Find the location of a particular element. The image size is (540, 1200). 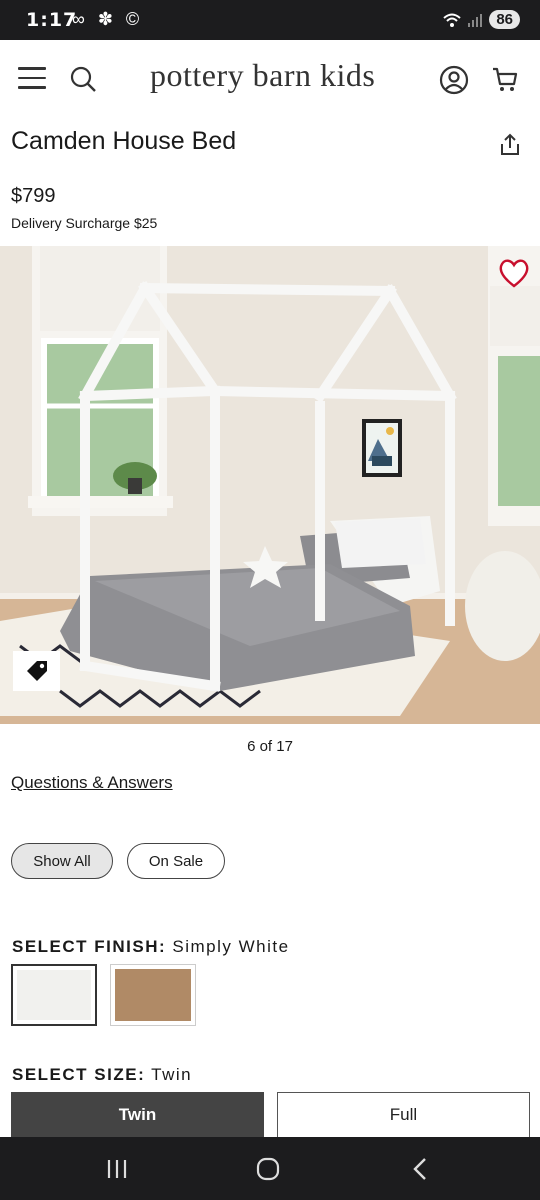

show-all-filter: Show All is located at coordinates (62, 861).